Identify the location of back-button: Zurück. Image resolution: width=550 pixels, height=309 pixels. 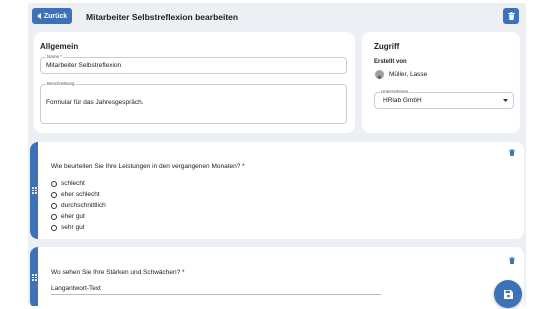
(52, 16).